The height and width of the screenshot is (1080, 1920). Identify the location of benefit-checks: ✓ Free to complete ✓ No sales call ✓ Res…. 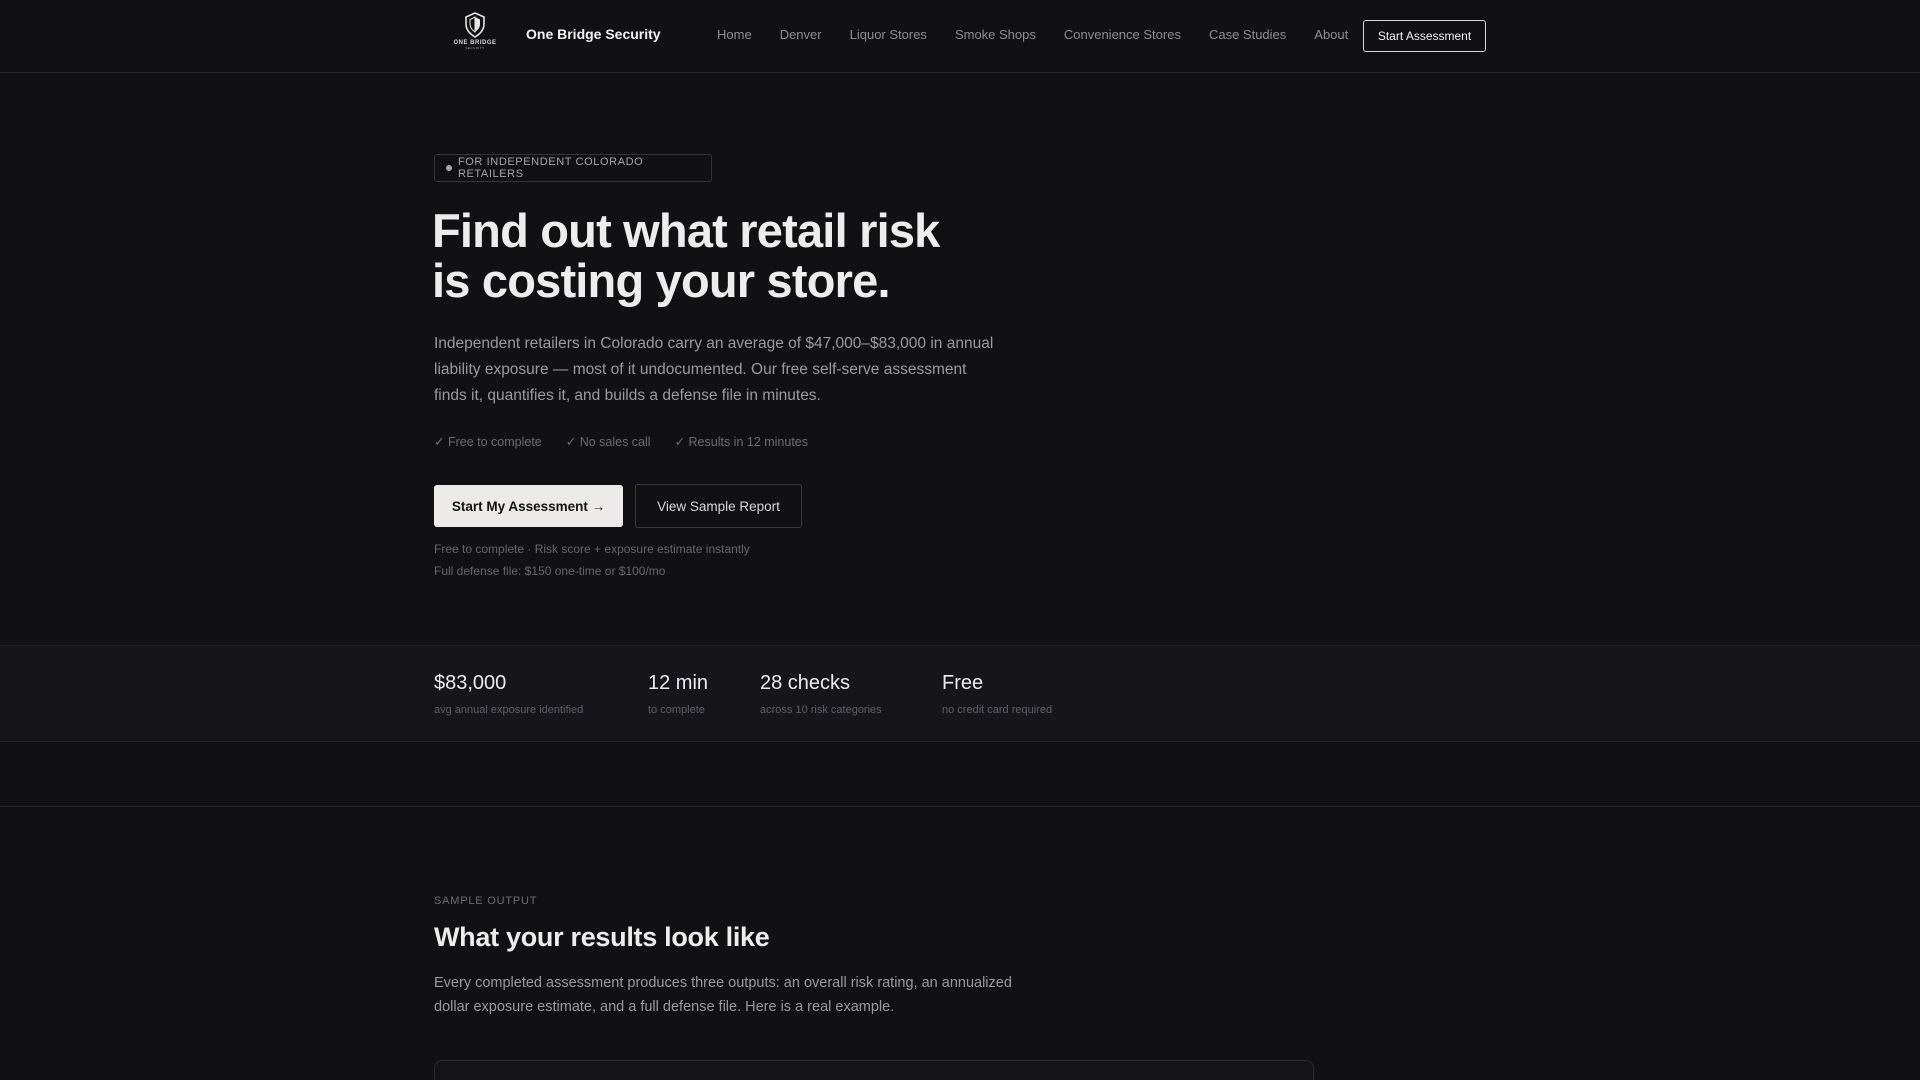
(621, 441).